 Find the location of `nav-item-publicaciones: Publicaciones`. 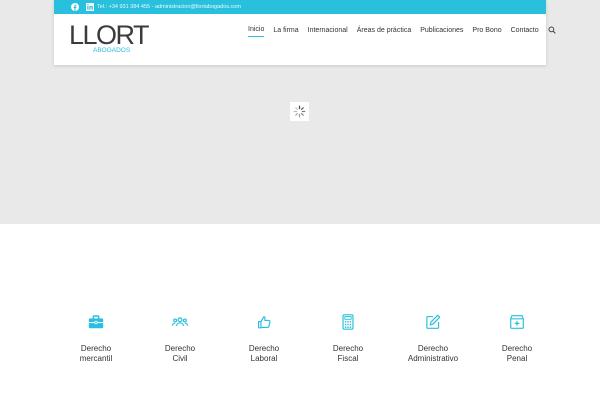

nav-item-publicaciones: Publicaciones is located at coordinates (441, 32).